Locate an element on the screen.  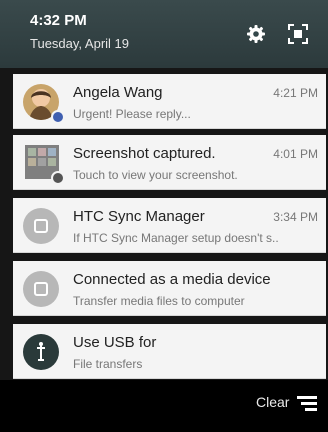
usb-icon is located at coordinates (41, 352).